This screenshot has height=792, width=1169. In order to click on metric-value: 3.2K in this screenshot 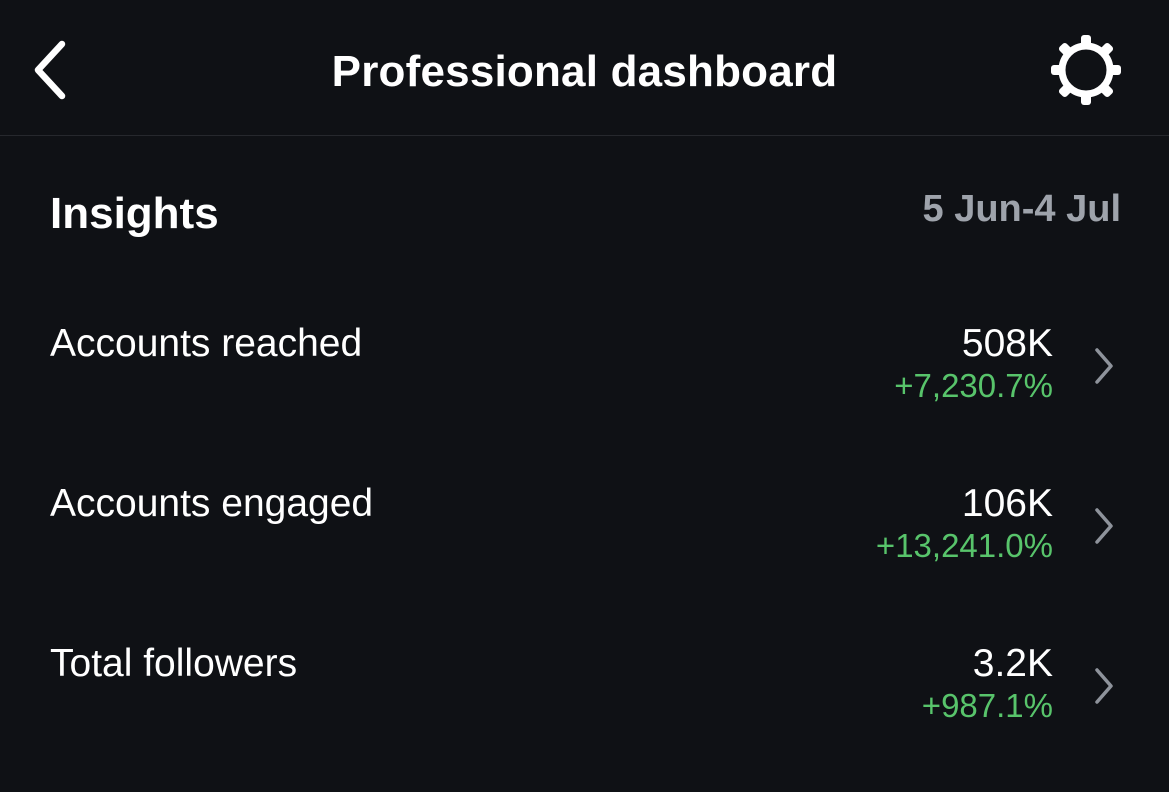, I will do `click(1012, 663)`.